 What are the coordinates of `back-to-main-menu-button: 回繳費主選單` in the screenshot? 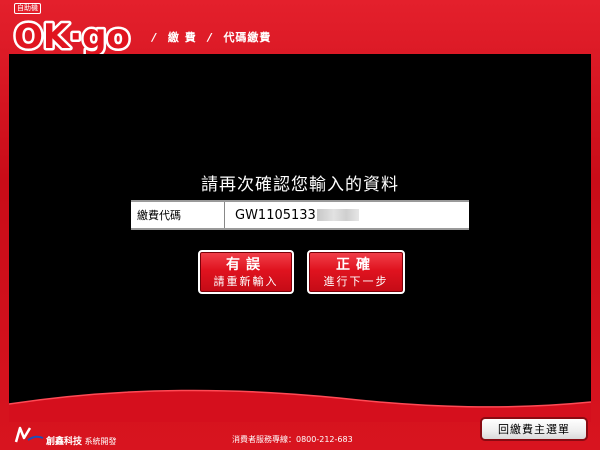 It's located at (534, 429).